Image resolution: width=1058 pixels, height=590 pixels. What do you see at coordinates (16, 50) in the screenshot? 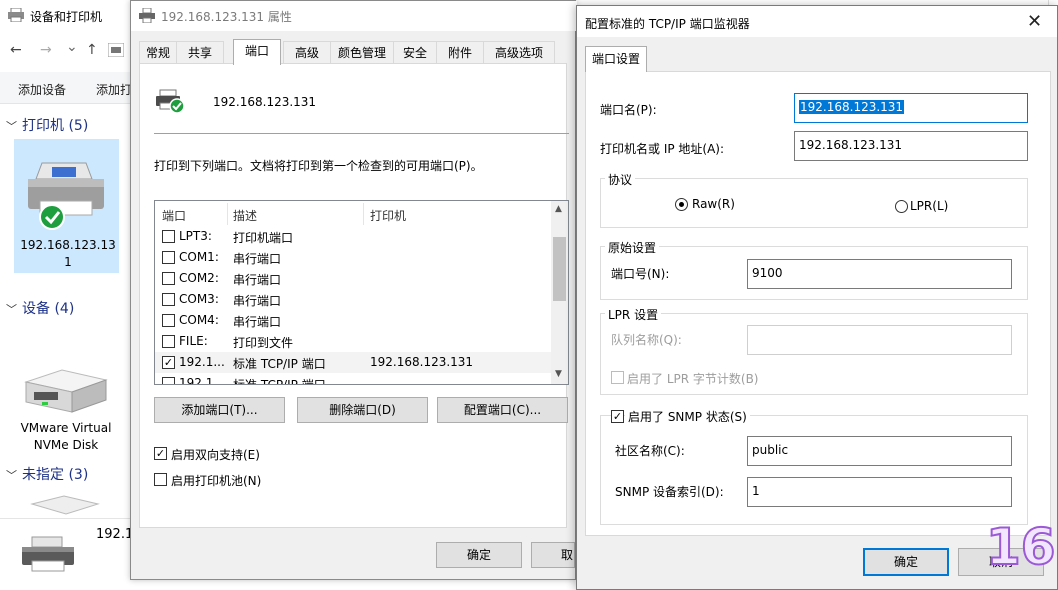
I see `back-arrow-icon: ←` at bounding box center [16, 50].